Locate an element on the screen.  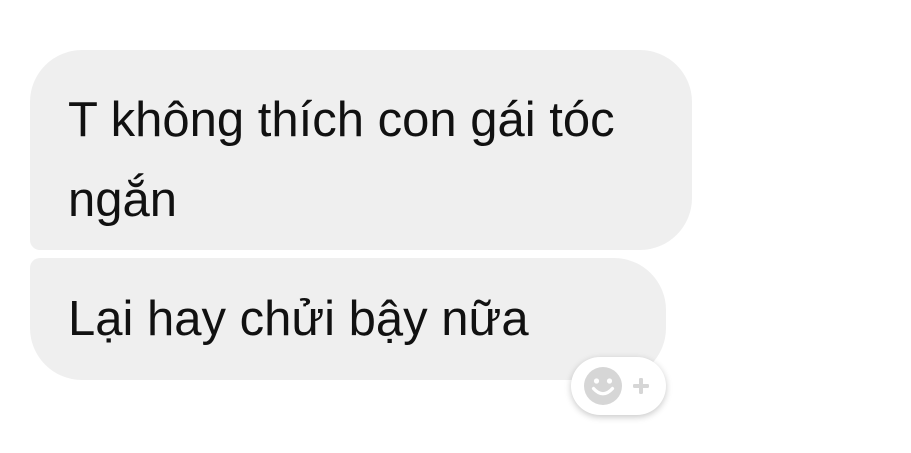
add-reaction-button is located at coordinates (618, 386).